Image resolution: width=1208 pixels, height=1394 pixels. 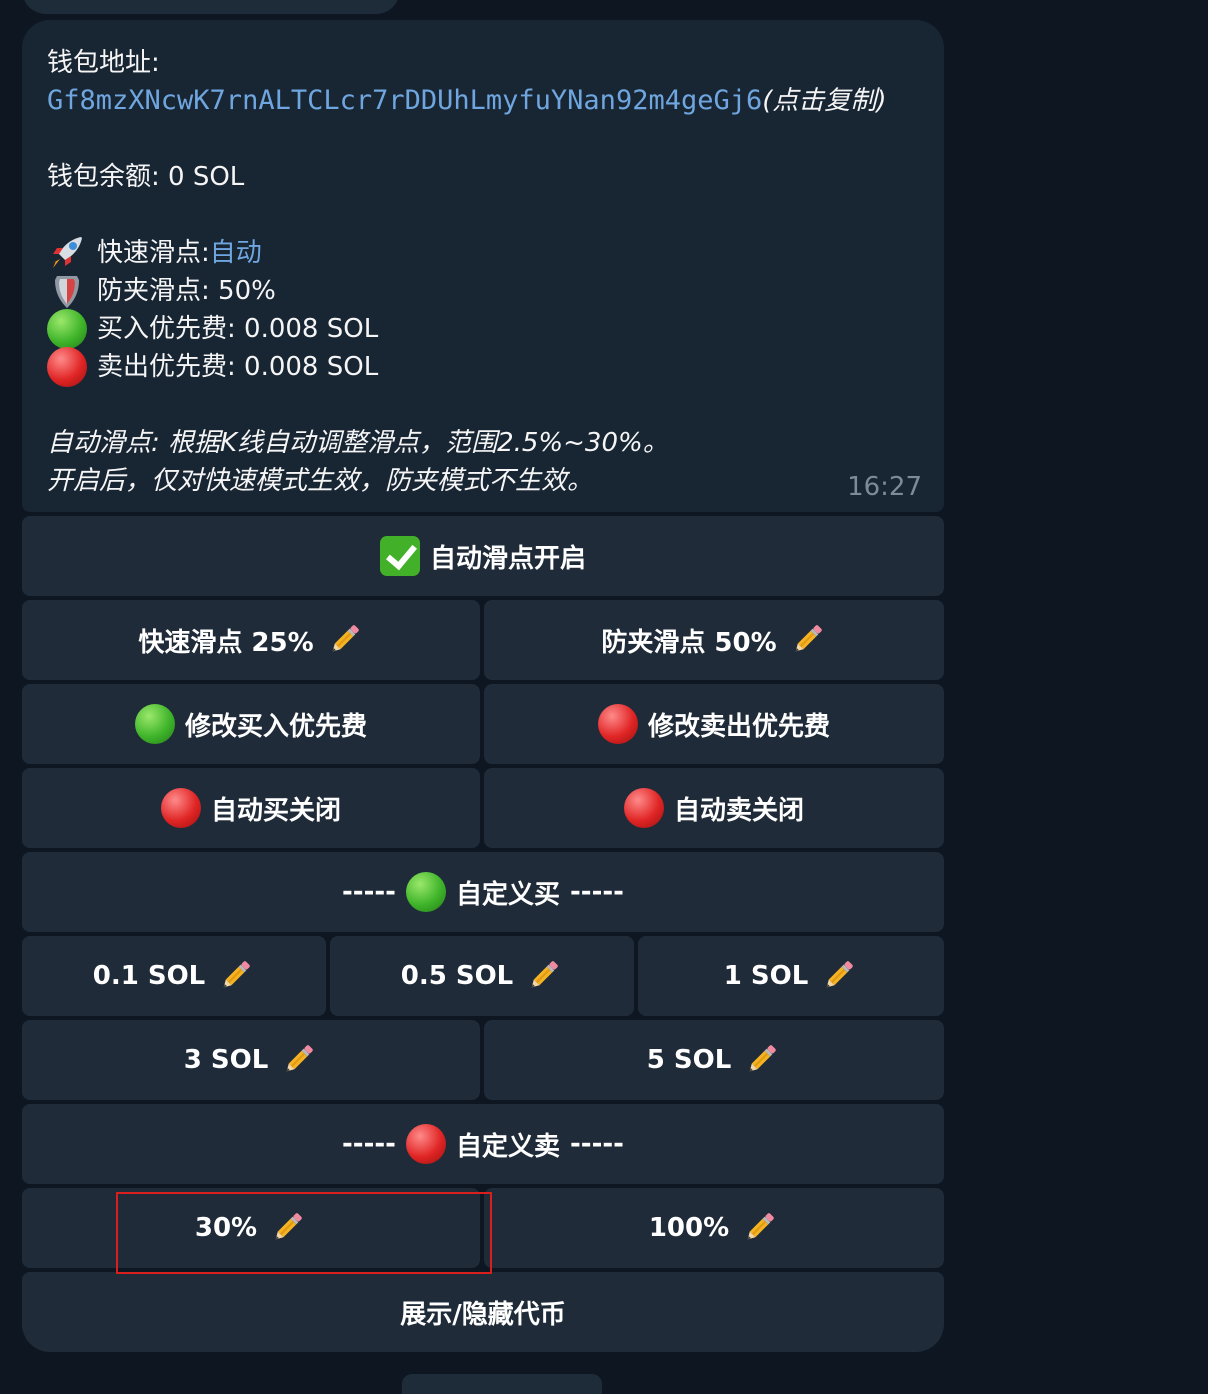 What do you see at coordinates (238, 367) in the screenshot?
I see `sell-priority-fee-text: 卖出优先费: 0.008 SOL` at bounding box center [238, 367].